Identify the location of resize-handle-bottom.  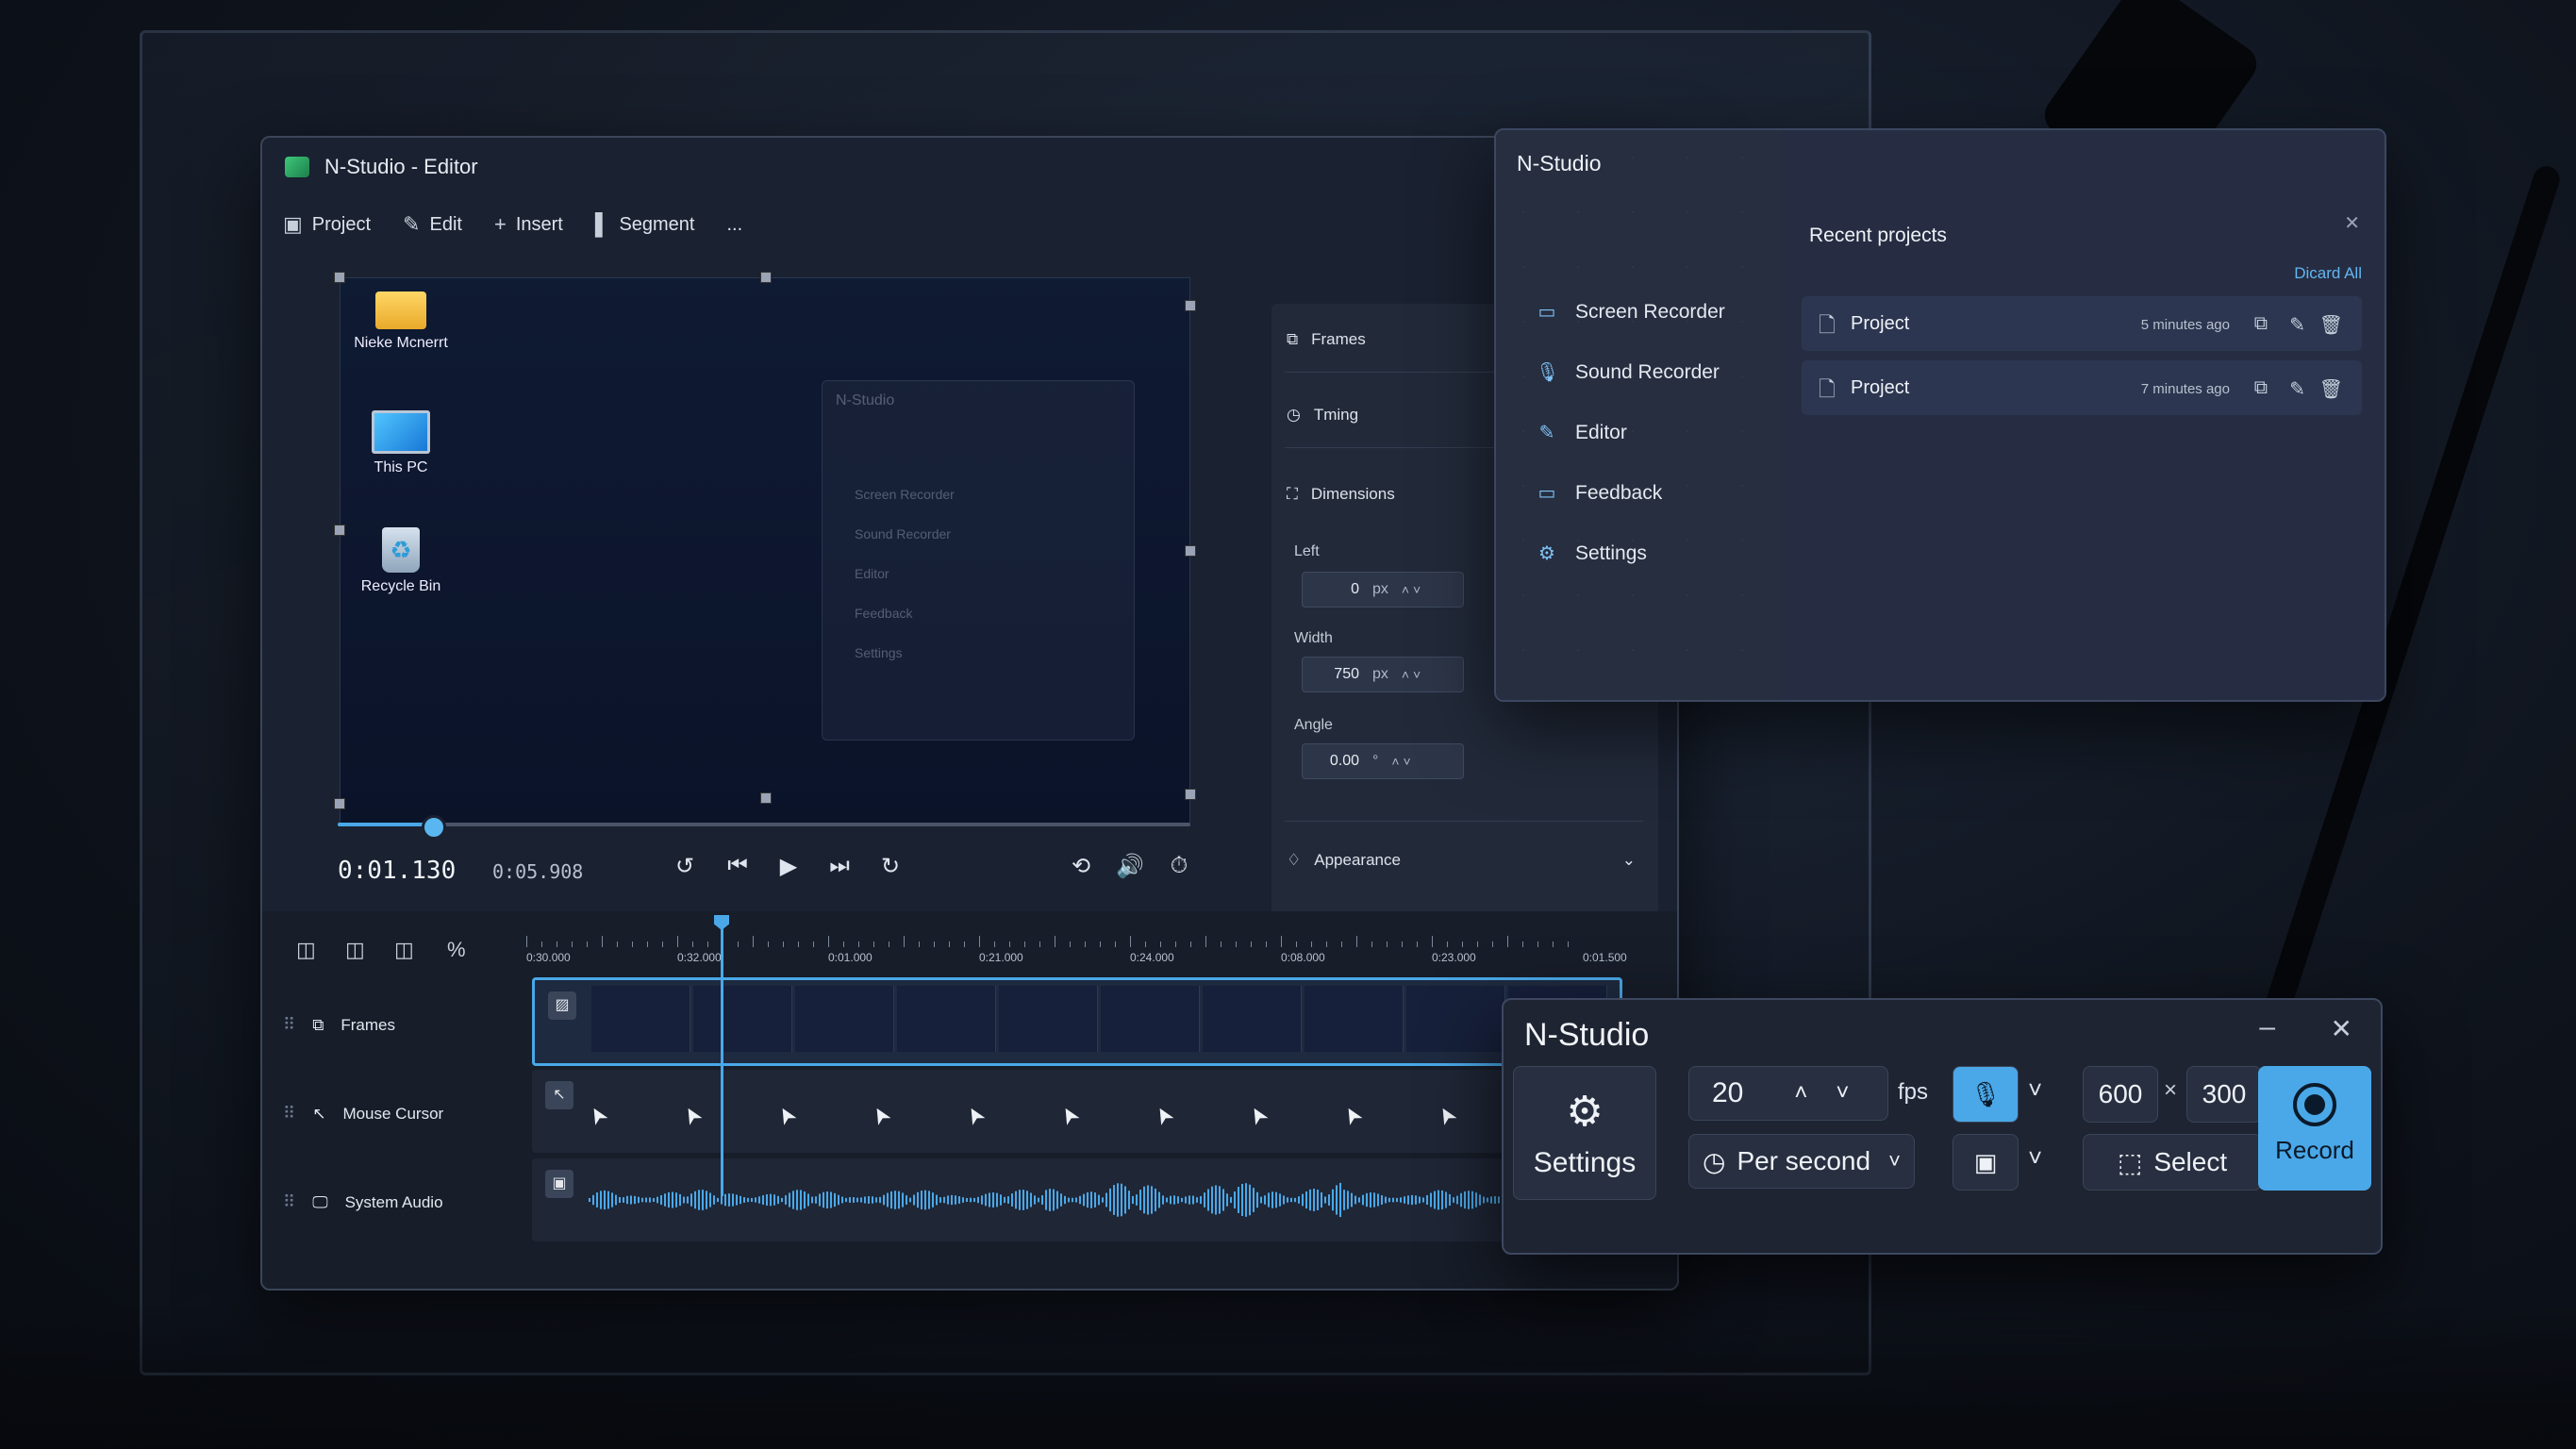
(766, 798).